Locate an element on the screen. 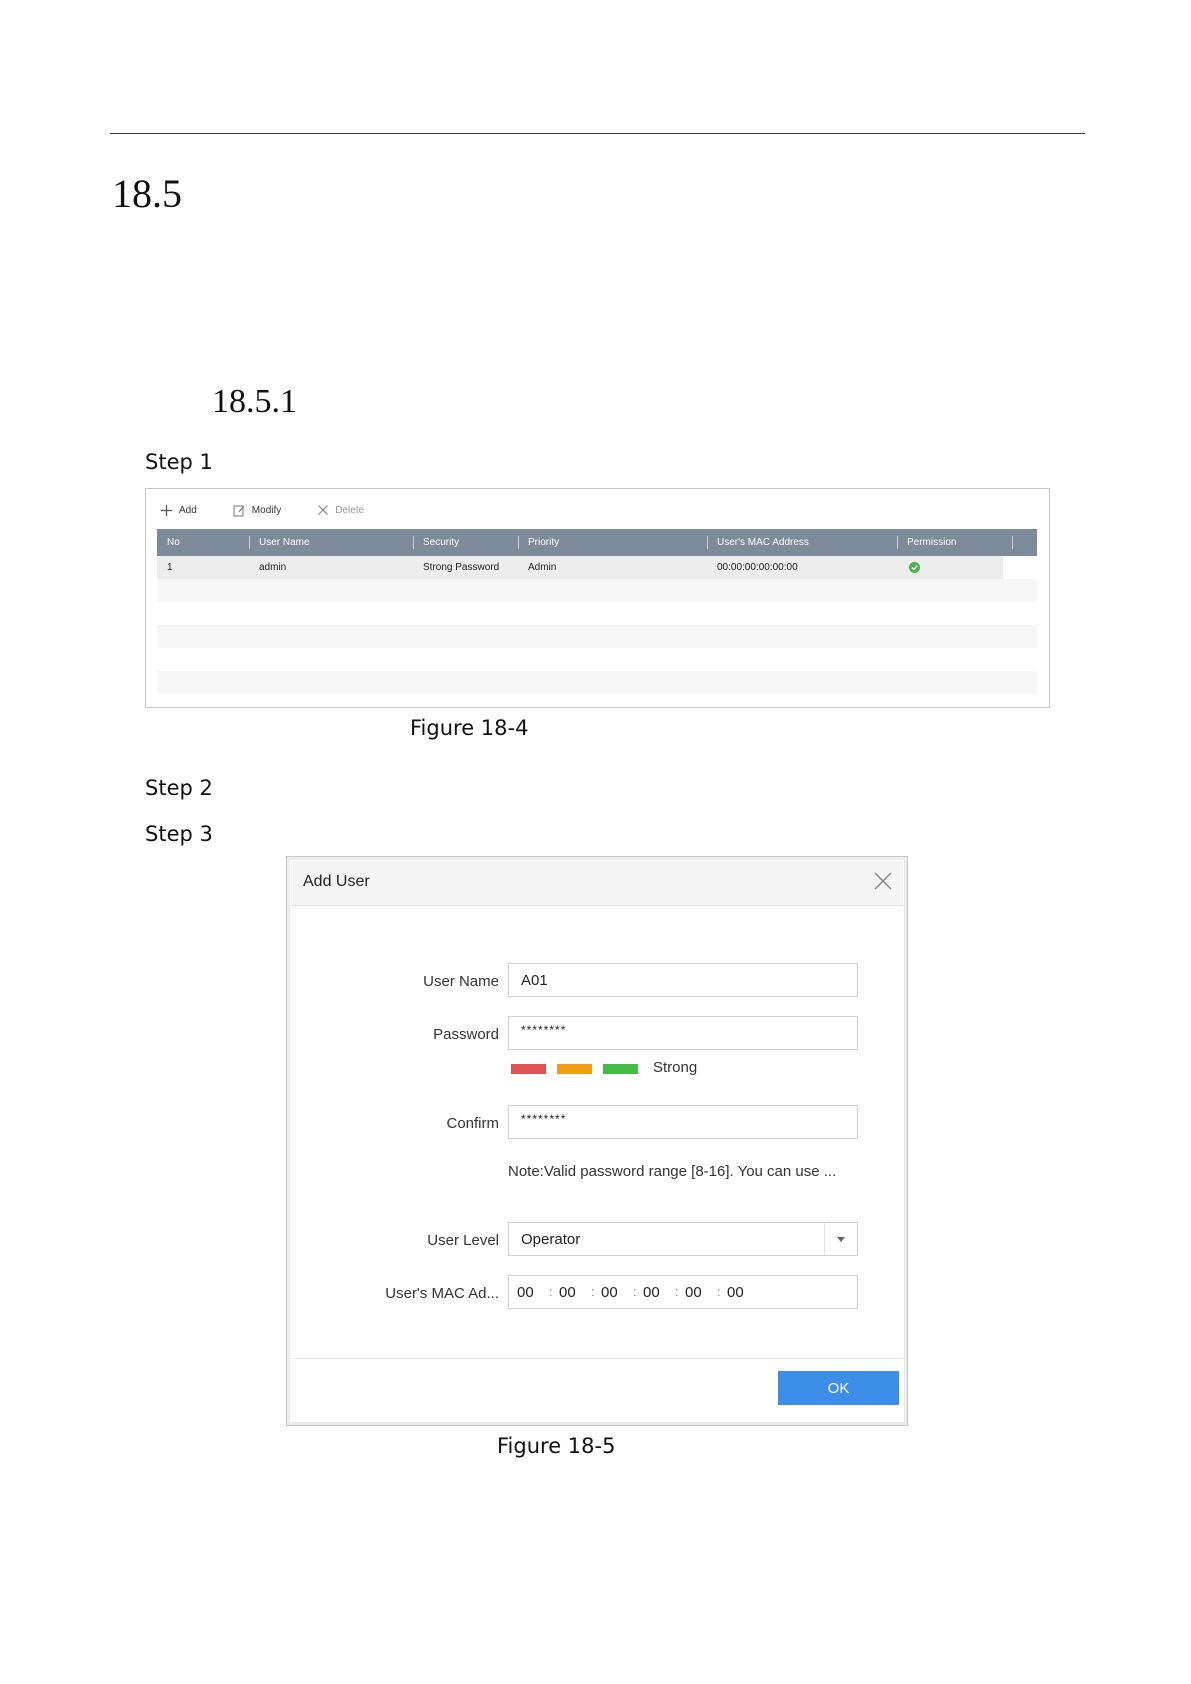 This screenshot has height=1684, width=1191. figure-18-5-caption: Figure 18-5 is located at coordinates (556, 1446).